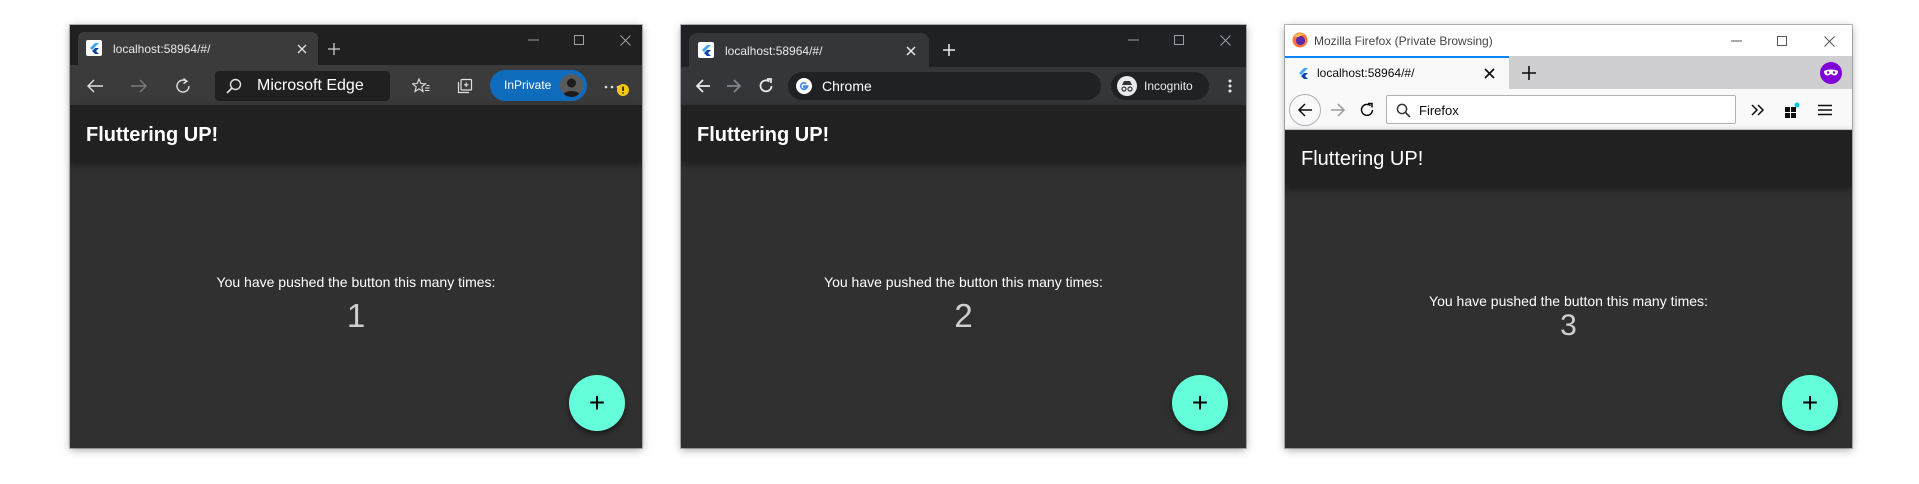  I want to click on chrome-address-text: Chrome, so click(847, 86).